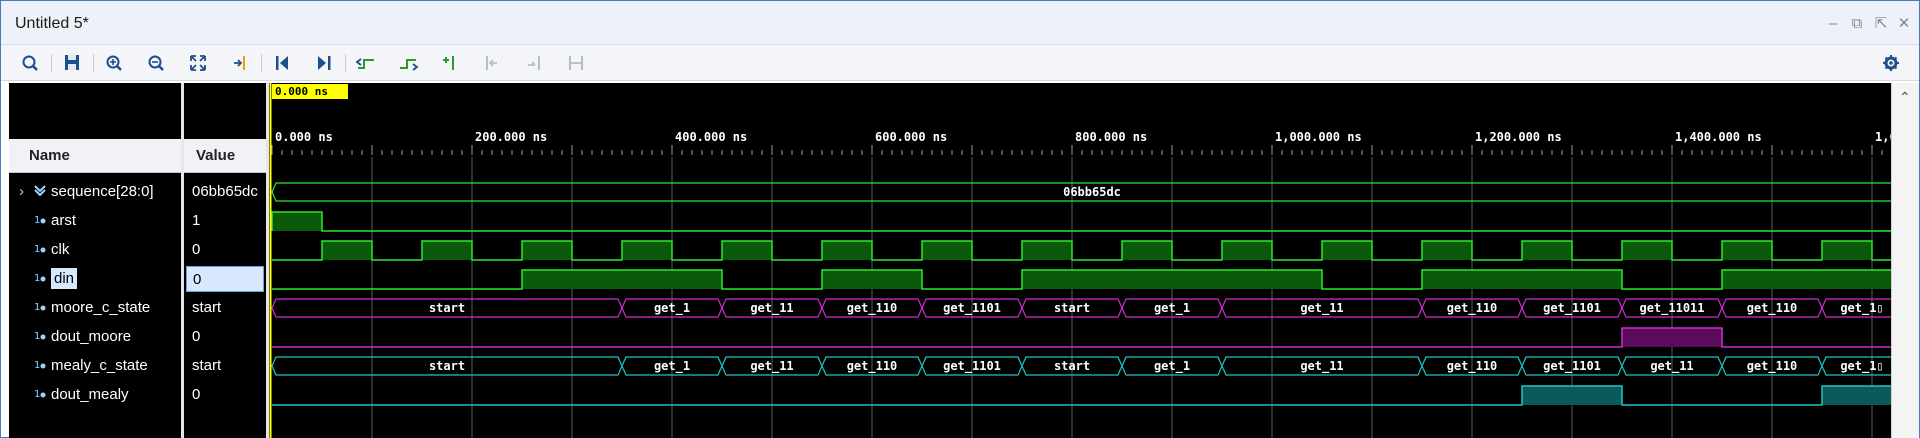 The height and width of the screenshot is (438, 1920). What do you see at coordinates (64, 220) in the screenshot?
I see `signal-name: arst` at bounding box center [64, 220].